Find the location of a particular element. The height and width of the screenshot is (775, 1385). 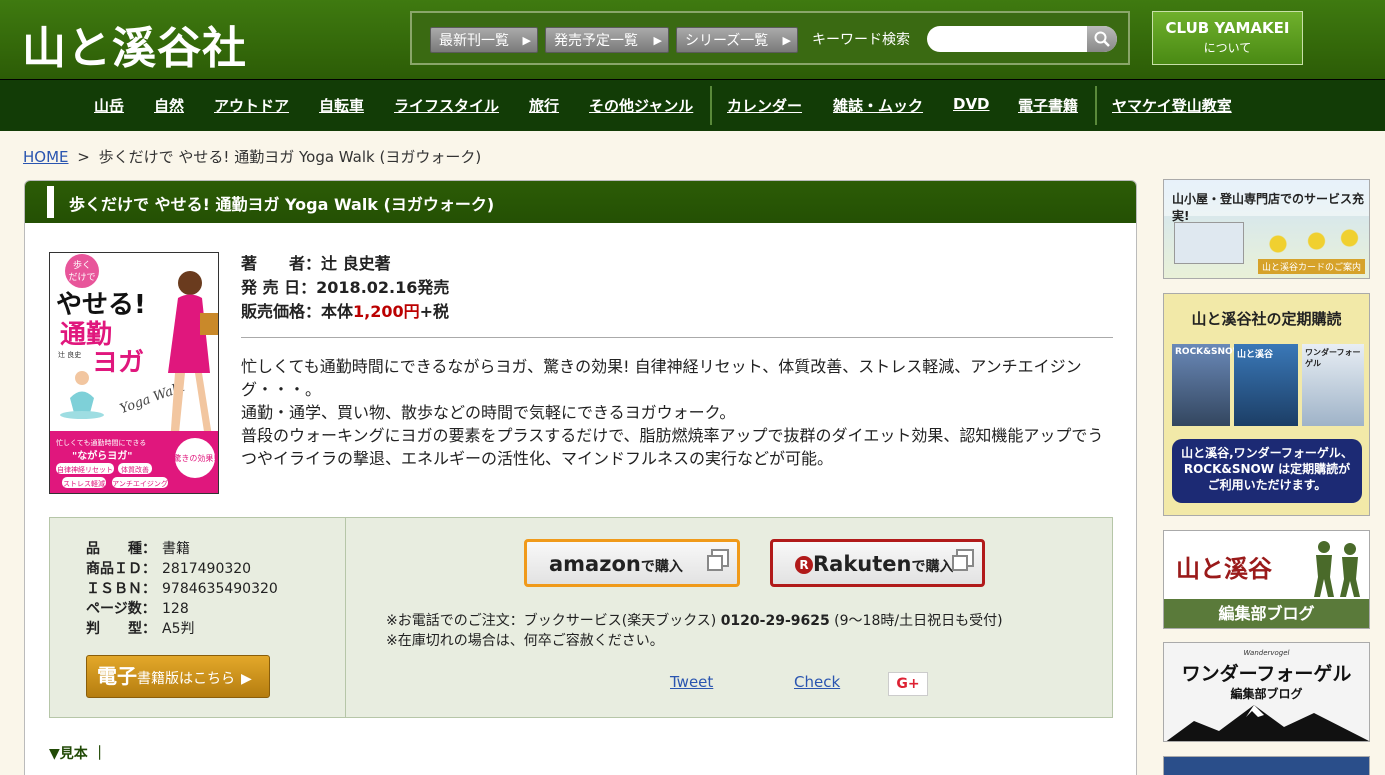

cover-tag-4: アンチエイジング is located at coordinates (140, 483).